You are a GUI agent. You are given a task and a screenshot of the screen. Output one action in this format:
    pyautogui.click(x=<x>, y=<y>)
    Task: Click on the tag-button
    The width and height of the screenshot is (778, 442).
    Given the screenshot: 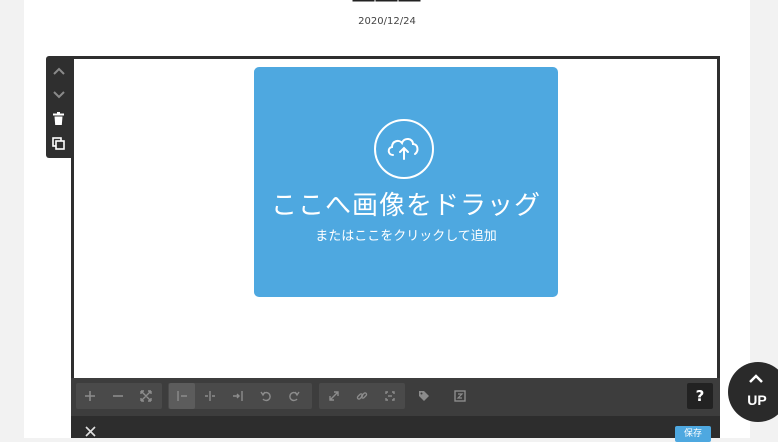 What is the action you would take?
    pyautogui.click(x=424, y=396)
    